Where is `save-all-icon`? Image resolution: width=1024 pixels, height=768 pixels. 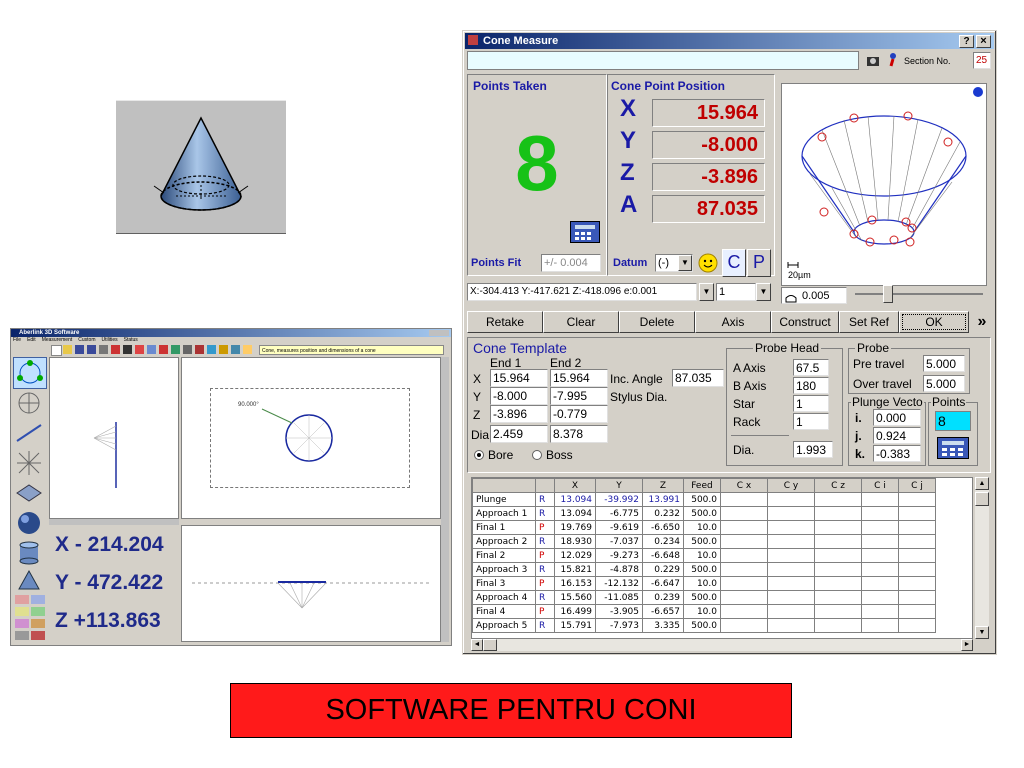 save-all-icon is located at coordinates (91, 349).